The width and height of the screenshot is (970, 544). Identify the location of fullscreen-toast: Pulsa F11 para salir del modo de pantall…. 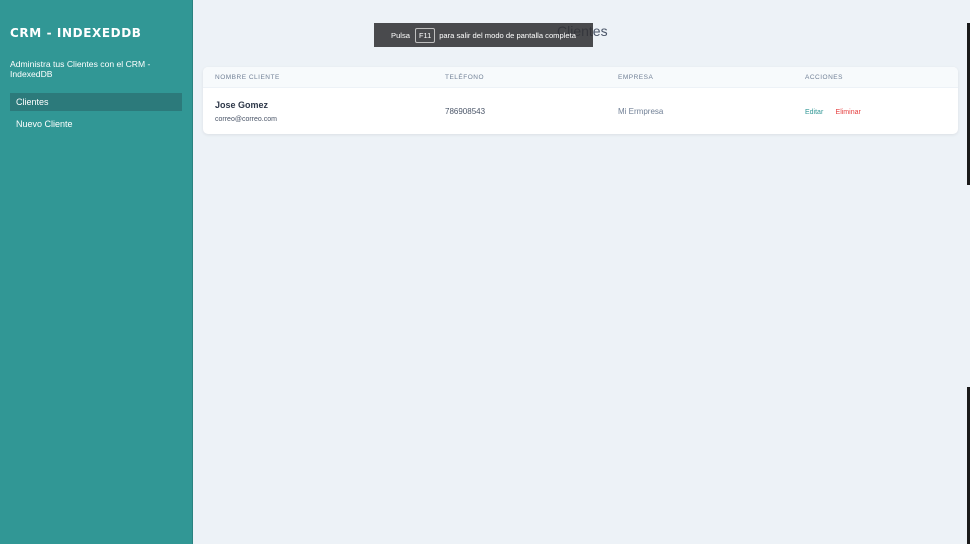
(483, 35).